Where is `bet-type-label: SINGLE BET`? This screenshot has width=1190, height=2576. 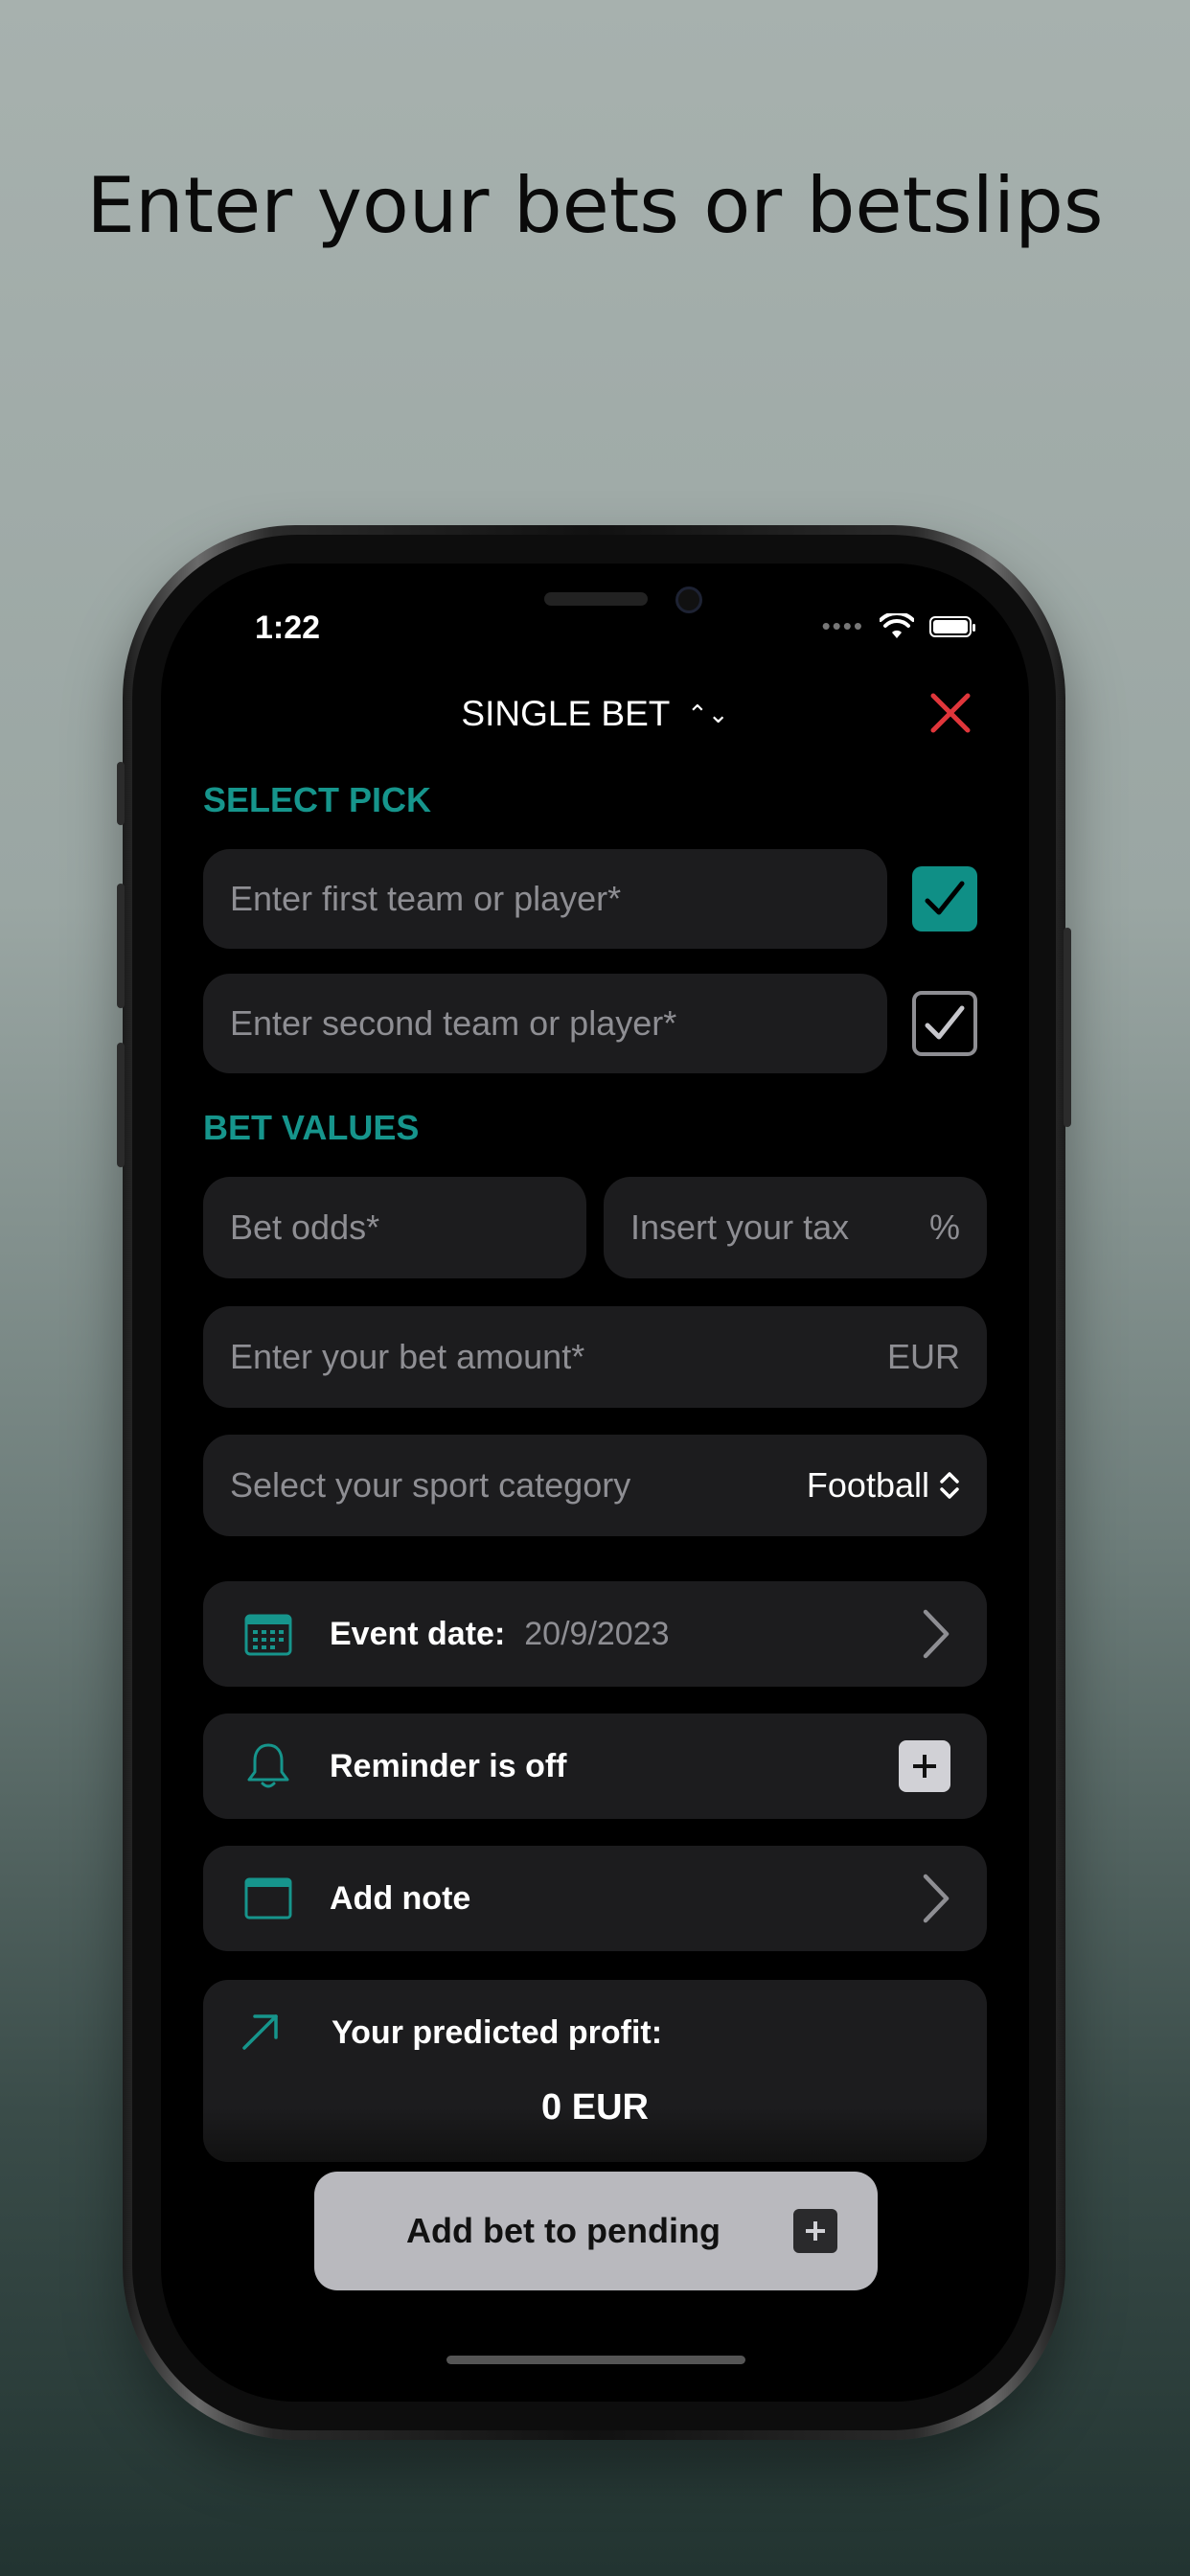 bet-type-label: SINGLE BET is located at coordinates (565, 713).